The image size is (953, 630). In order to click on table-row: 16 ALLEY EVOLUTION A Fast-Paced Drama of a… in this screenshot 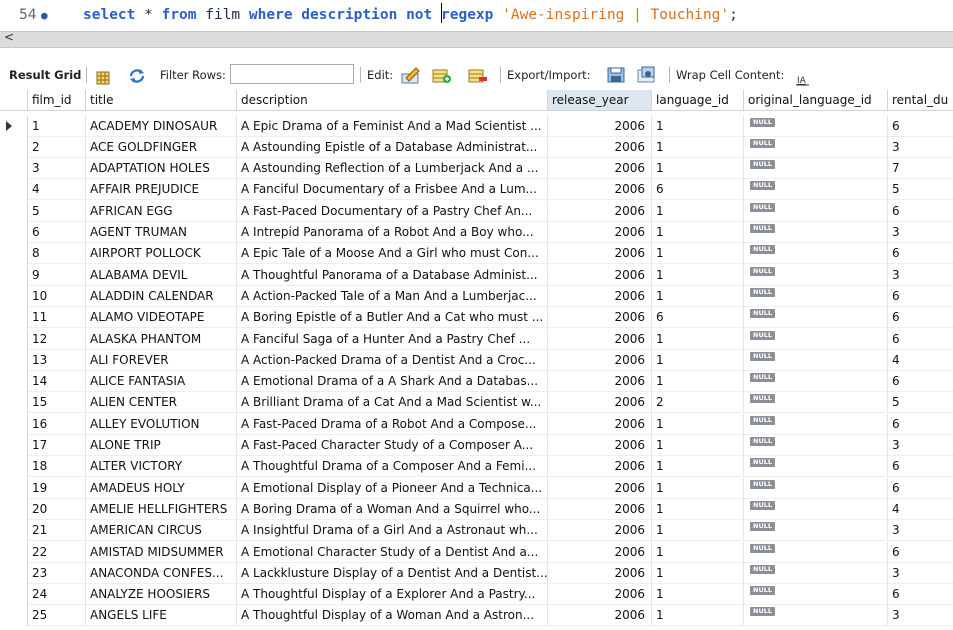, I will do `click(476, 424)`.